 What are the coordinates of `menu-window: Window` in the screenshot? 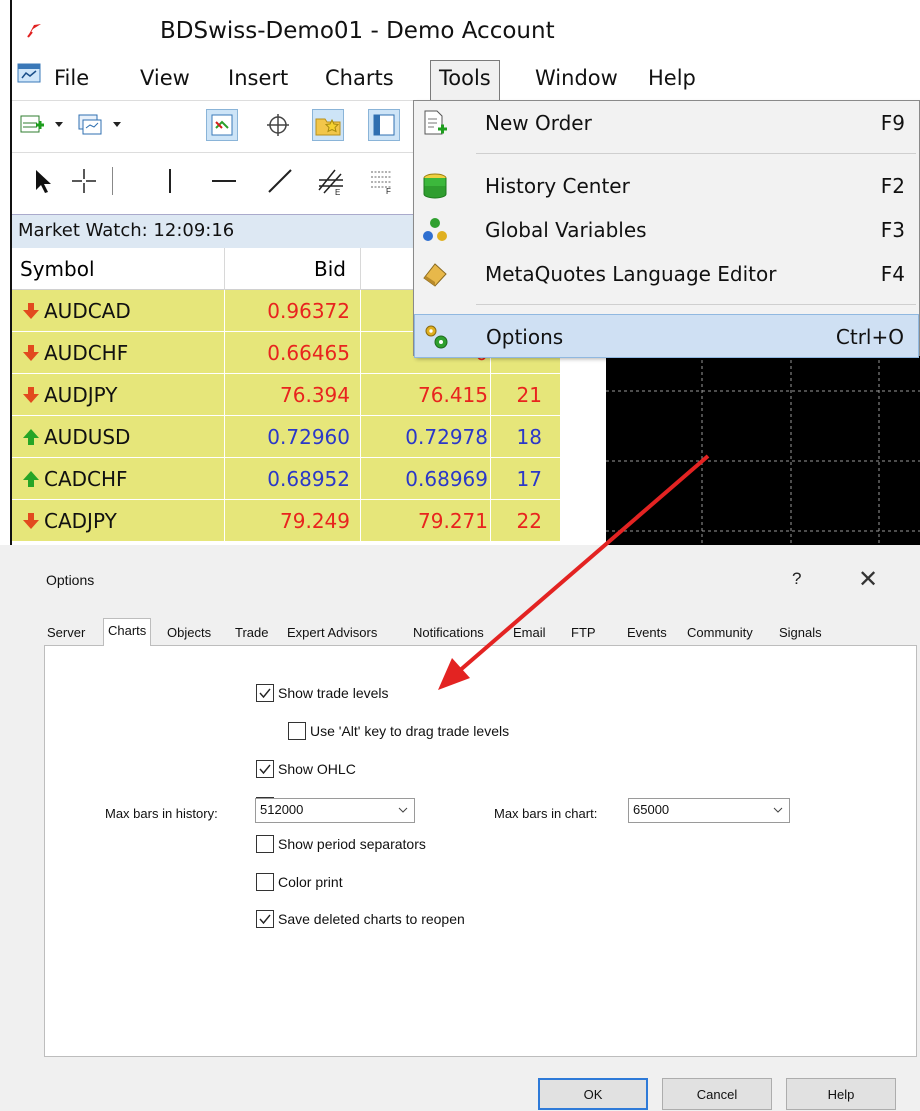 It's located at (576, 78).